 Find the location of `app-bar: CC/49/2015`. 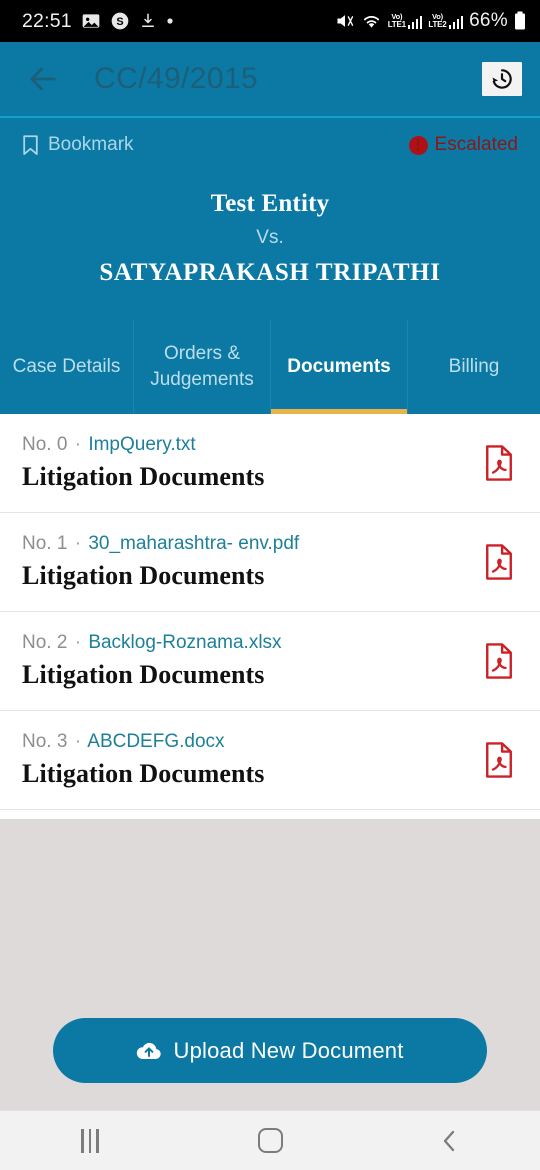

app-bar: CC/49/2015 is located at coordinates (270, 80).